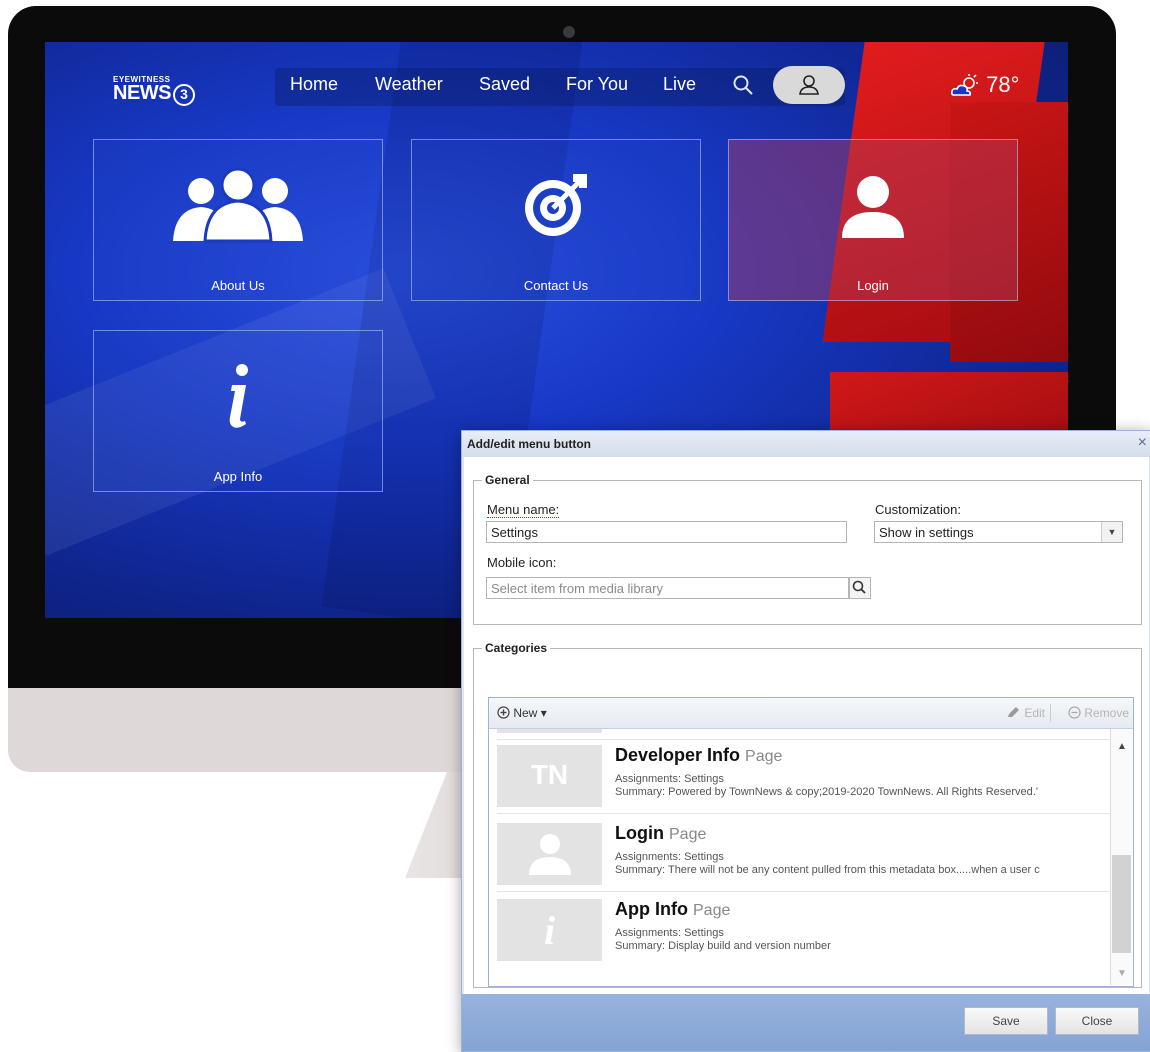 This screenshot has height=1052, width=1150. I want to click on logo-number: 3, so click(184, 95).